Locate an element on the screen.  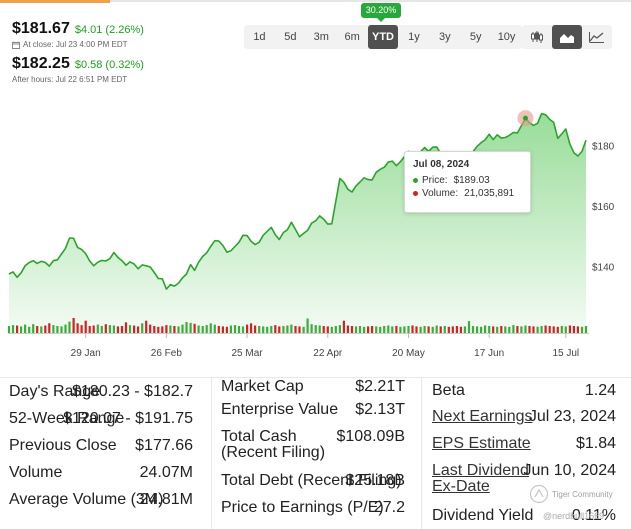
line-chart-button is located at coordinates (597, 37).